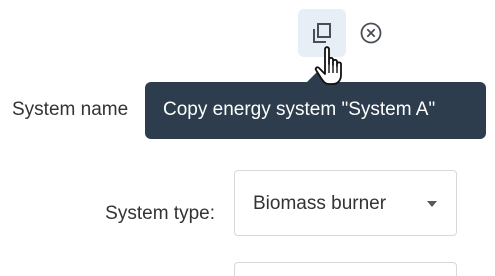 This screenshot has height=276, width=495. What do you see at coordinates (432, 204) in the screenshot?
I see `chevron-down-icon` at bounding box center [432, 204].